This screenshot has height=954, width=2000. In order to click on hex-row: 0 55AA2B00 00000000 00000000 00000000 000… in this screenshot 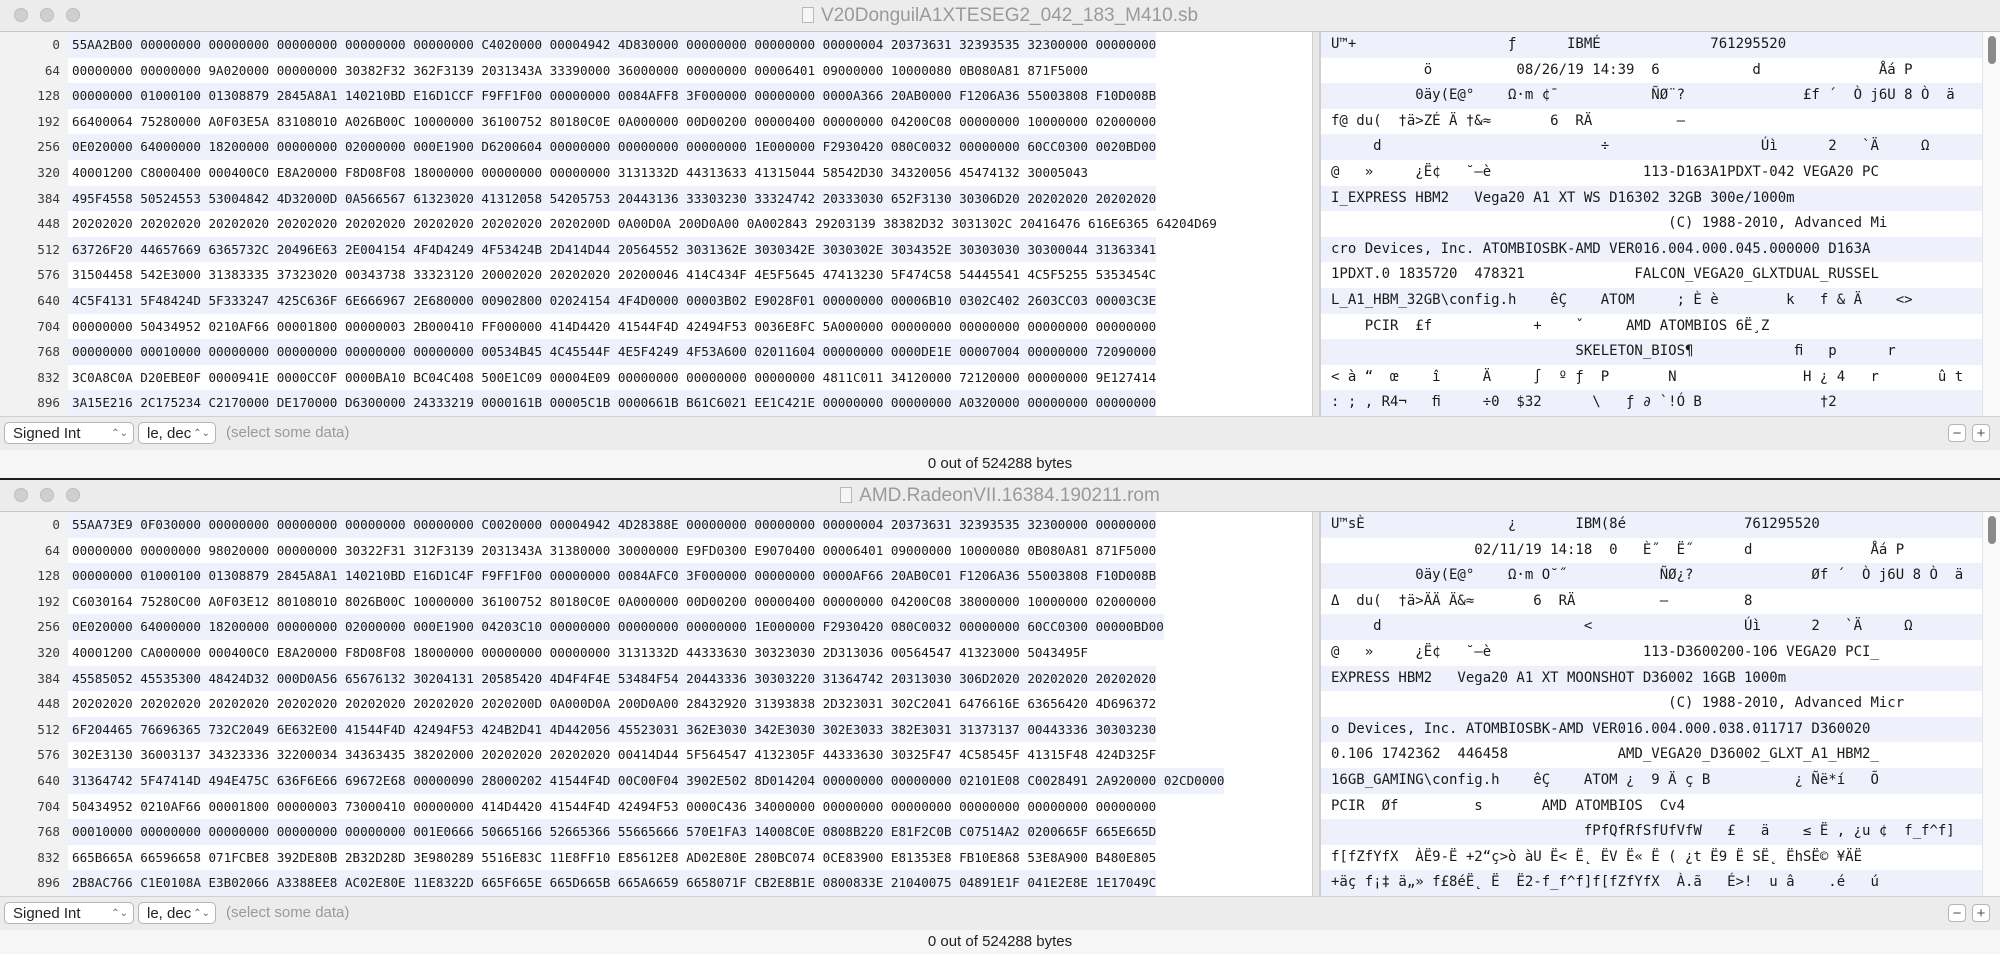, I will do `click(656, 45)`.